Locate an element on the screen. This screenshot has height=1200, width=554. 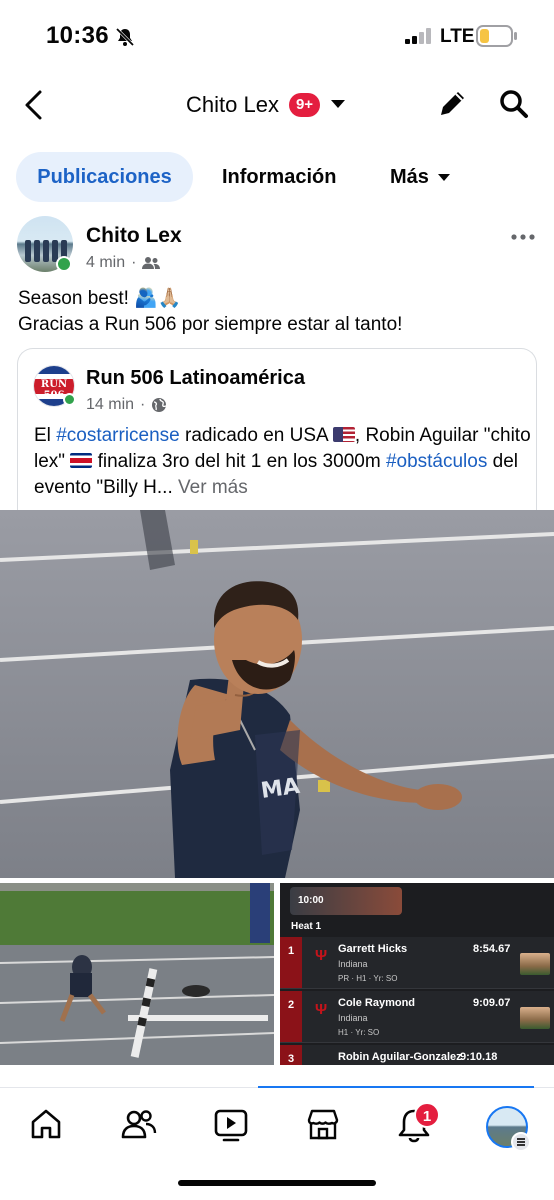
tab-publicaciones: Publicaciones is located at coordinates (104, 177).